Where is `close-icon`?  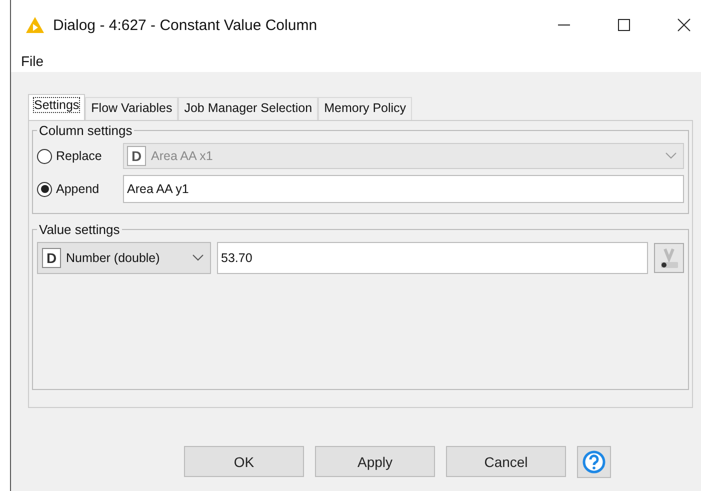 close-icon is located at coordinates (684, 25).